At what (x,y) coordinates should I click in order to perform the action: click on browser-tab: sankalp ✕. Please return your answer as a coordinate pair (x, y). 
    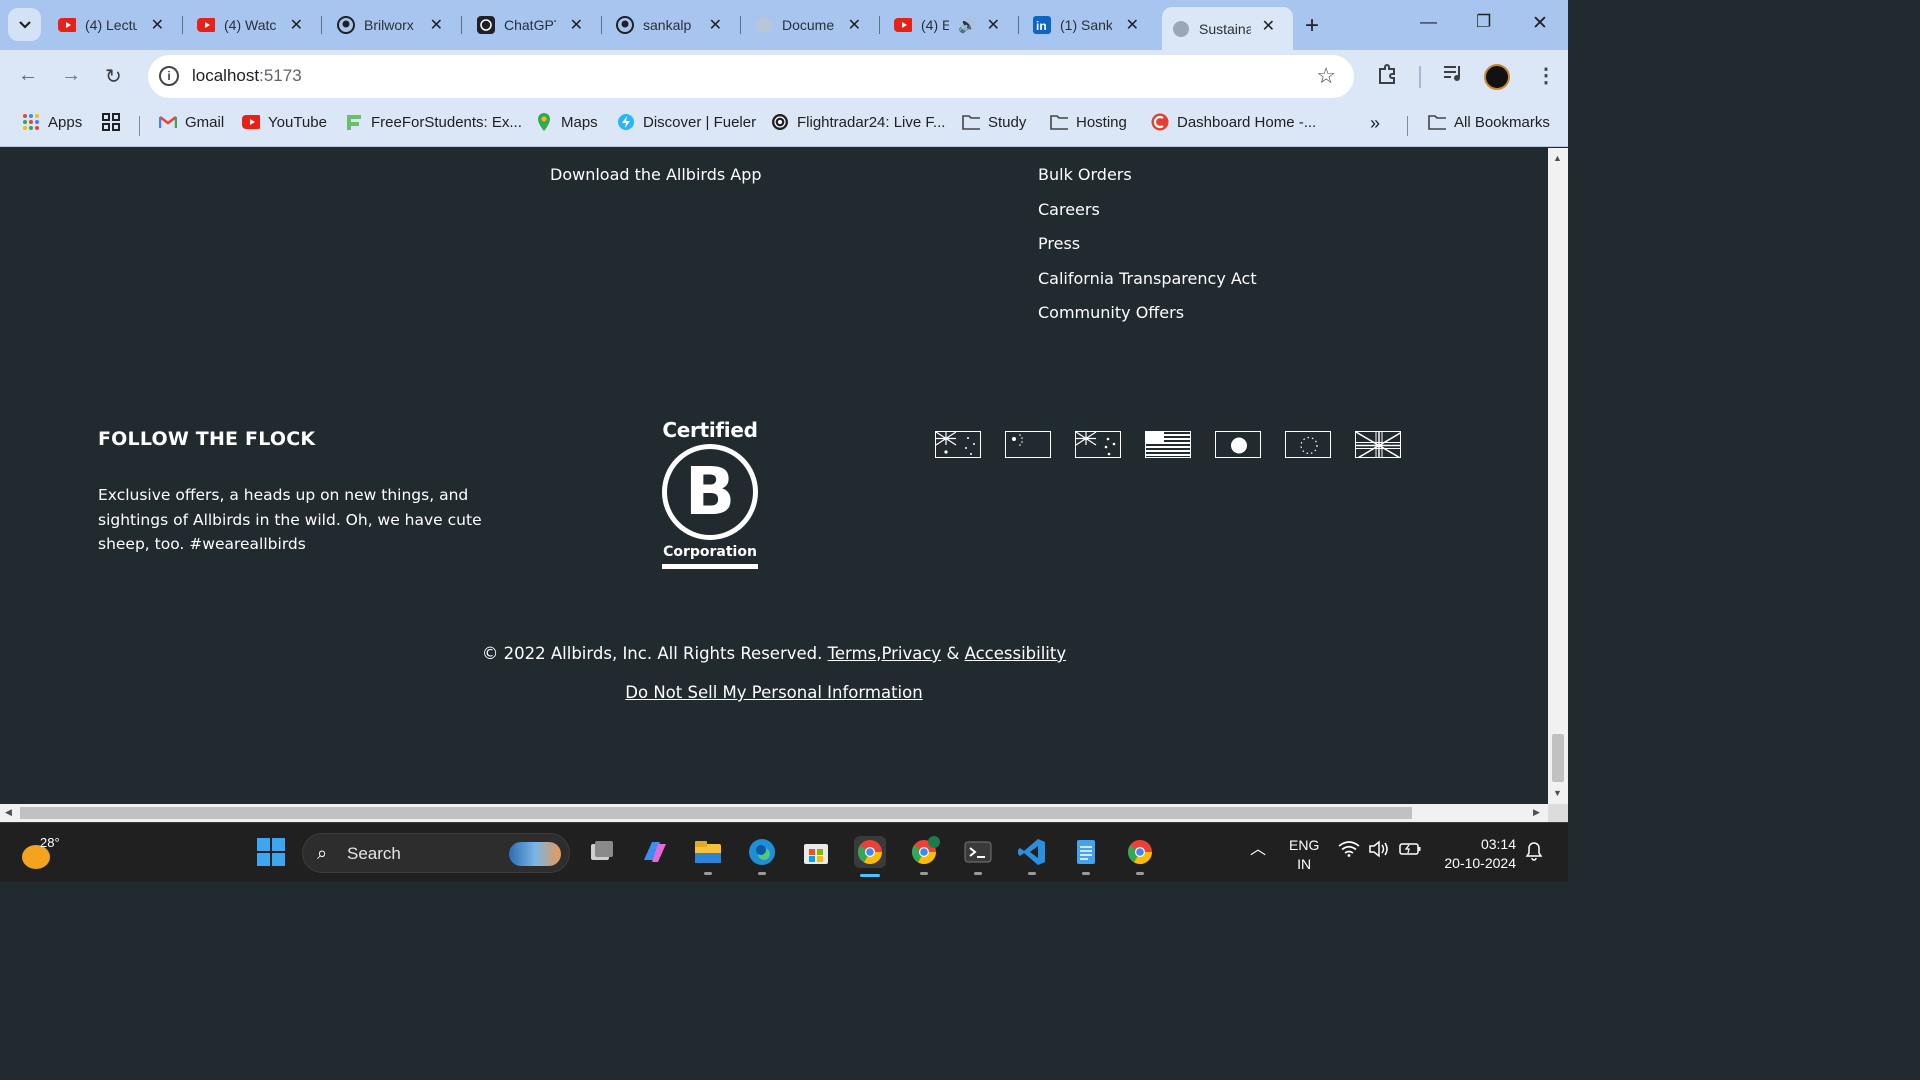
    Looking at the image, I should click on (673, 25).